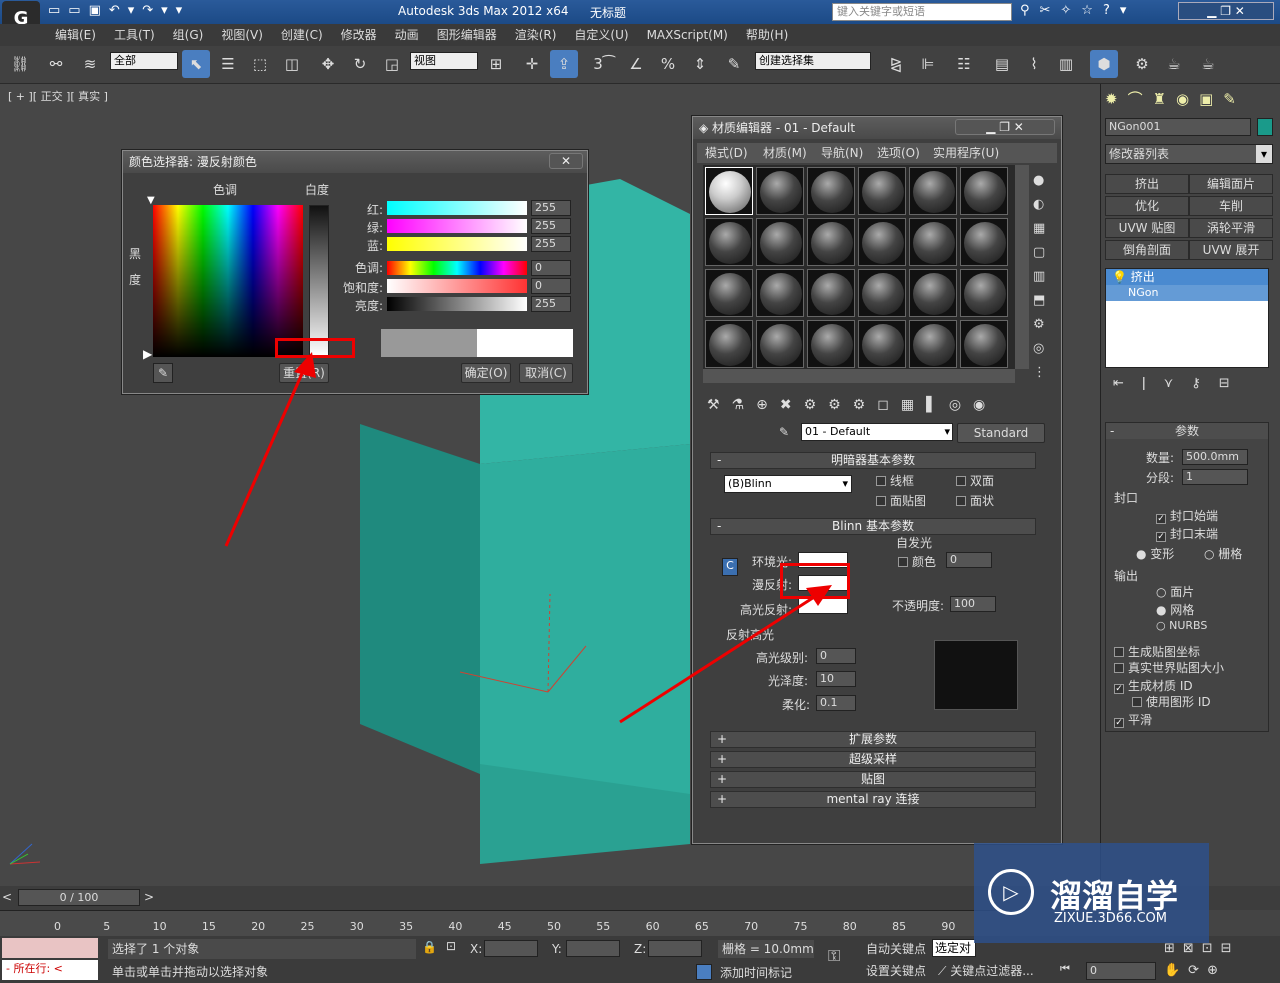 The height and width of the screenshot is (983, 1280). I want to click on lock-selection-icon: 🔒, so click(429, 947).